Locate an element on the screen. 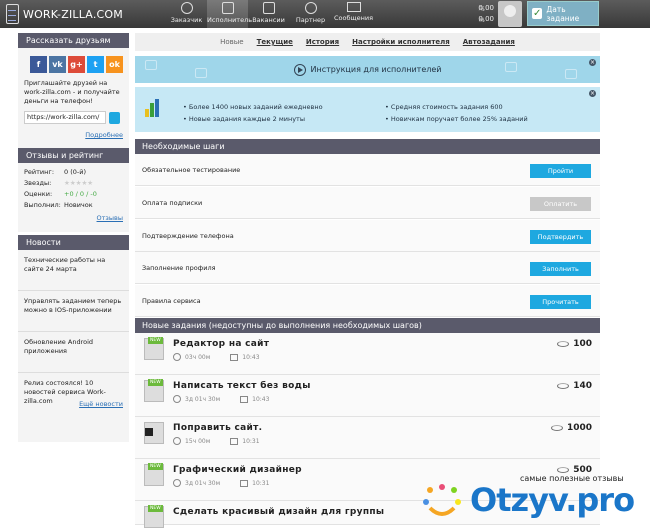 Image resolution: width=650 pixels, height=528 pixels. rating-value: 0 (0-й) is located at coordinates (75, 172).